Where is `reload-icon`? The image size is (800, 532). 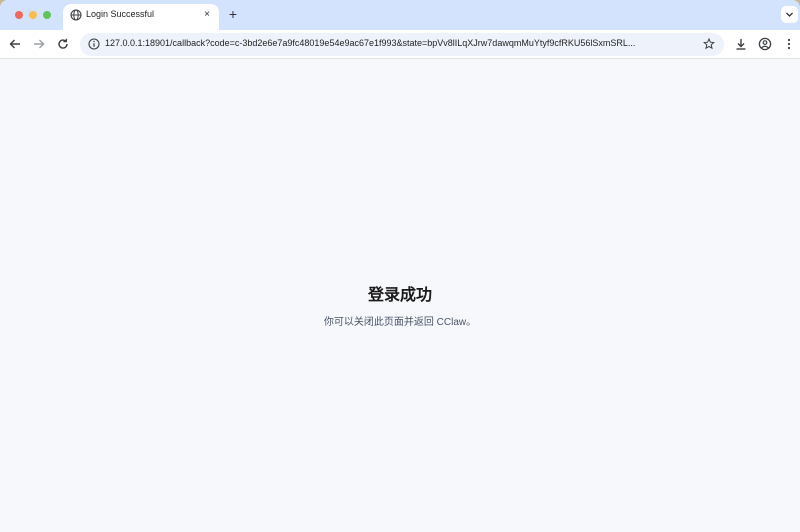 reload-icon is located at coordinates (63, 44).